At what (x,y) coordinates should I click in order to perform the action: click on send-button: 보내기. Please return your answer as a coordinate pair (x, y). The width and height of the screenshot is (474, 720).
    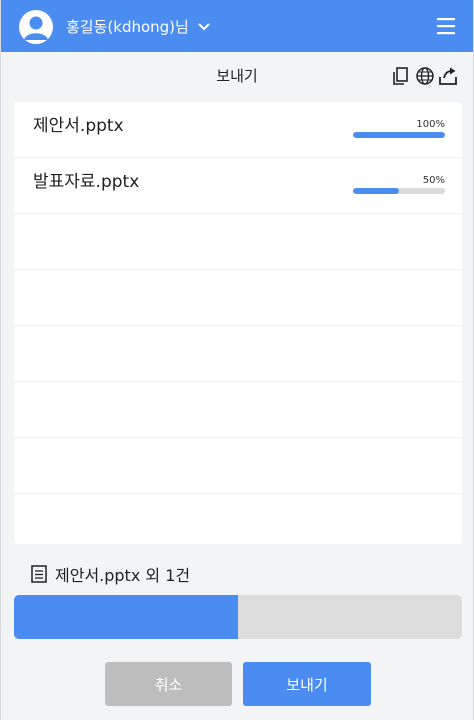
    Looking at the image, I should click on (307, 684).